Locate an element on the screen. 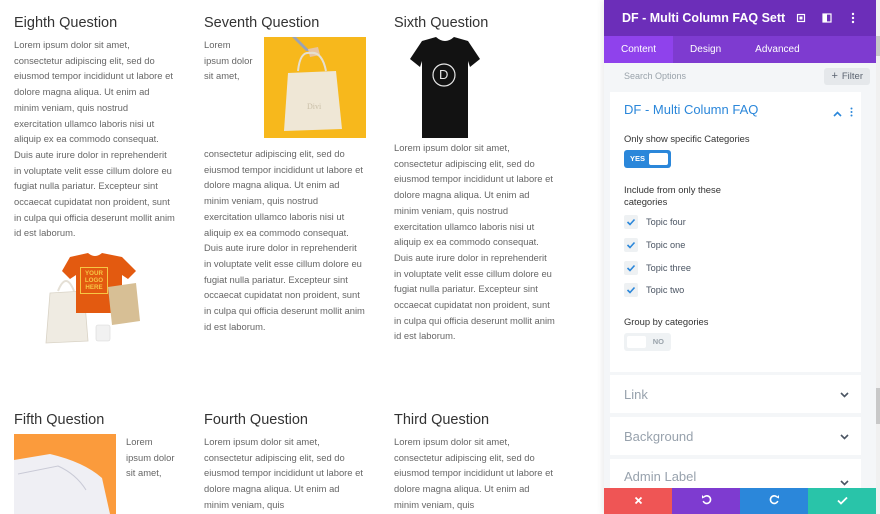 The height and width of the screenshot is (514, 880). scrollbar-thumb-secondary is located at coordinates (878, 406).